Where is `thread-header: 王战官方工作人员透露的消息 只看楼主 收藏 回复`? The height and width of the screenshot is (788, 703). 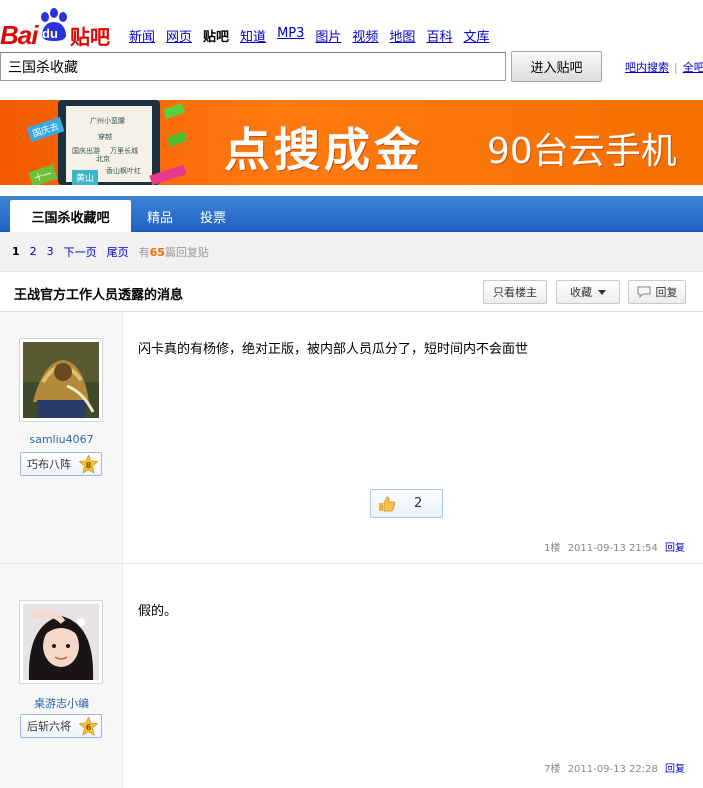 thread-header: 王战官方工作人员透露的消息 只看楼主 收藏 回复 is located at coordinates (351, 292).